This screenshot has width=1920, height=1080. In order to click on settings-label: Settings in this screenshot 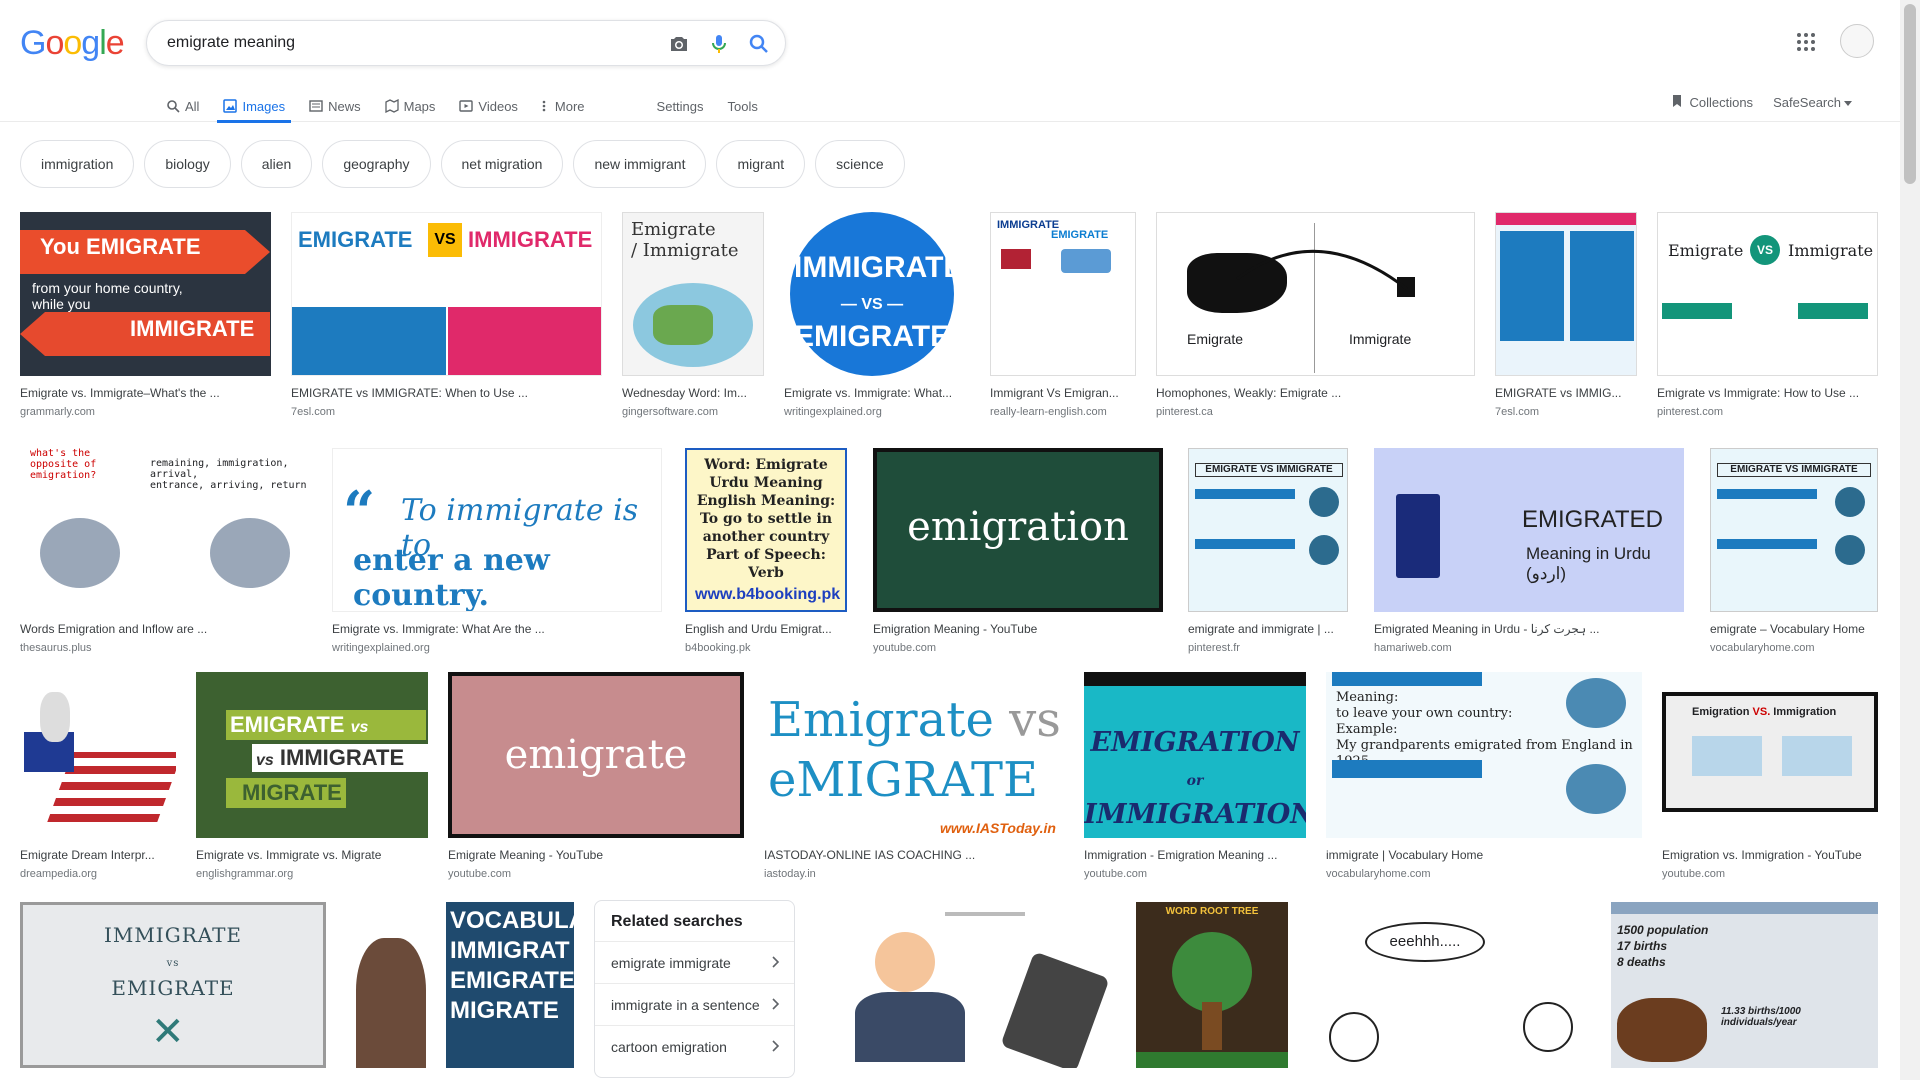, I will do `click(680, 106)`.